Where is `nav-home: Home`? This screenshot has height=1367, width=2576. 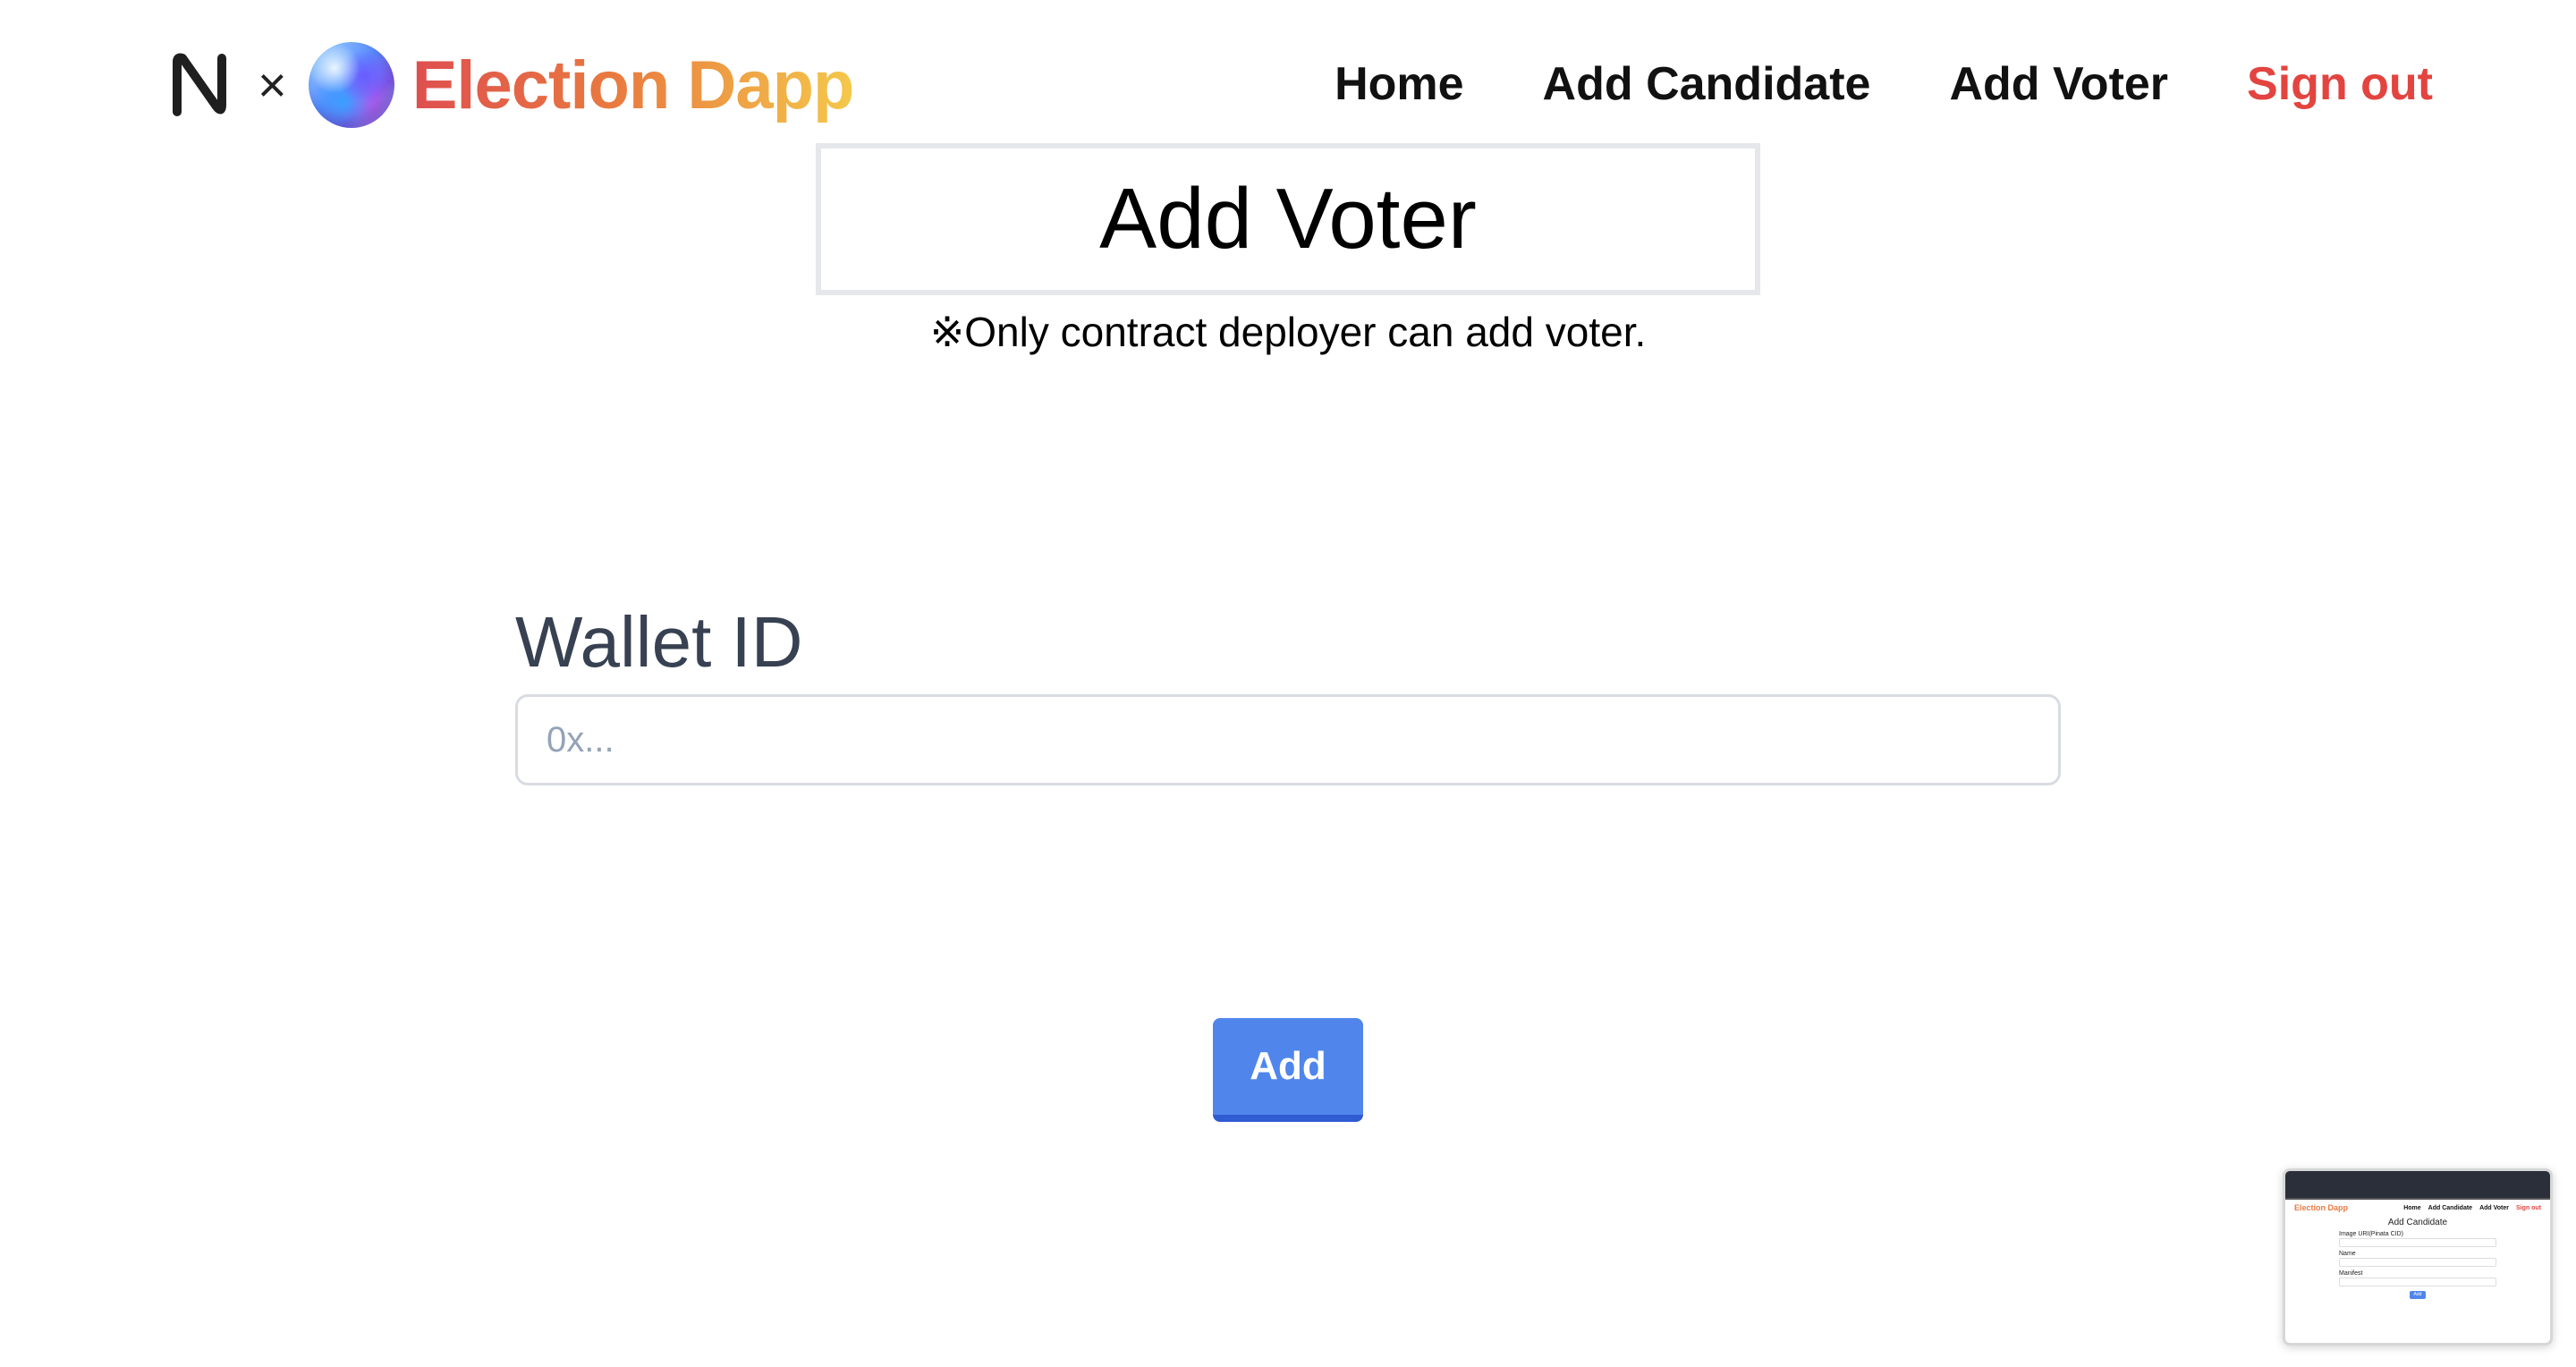
nav-home: Home is located at coordinates (1399, 84).